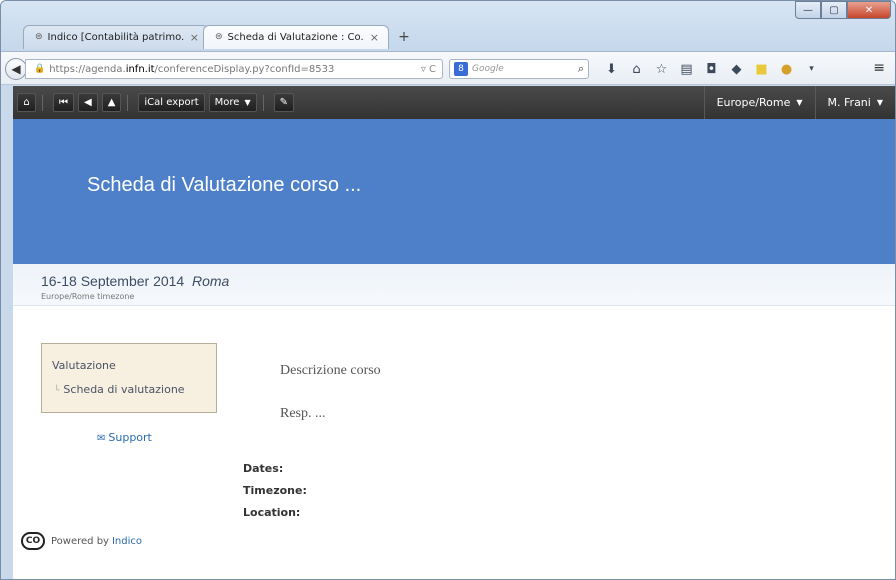  What do you see at coordinates (736, 69) in the screenshot?
I see `sync-icon: ◆` at bounding box center [736, 69].